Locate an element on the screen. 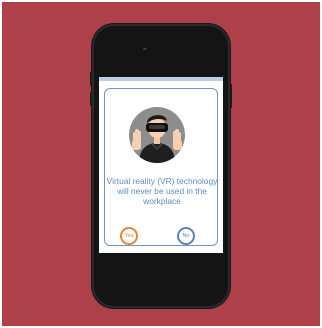  yes-button: Yes is located at coordinates (129, 236).